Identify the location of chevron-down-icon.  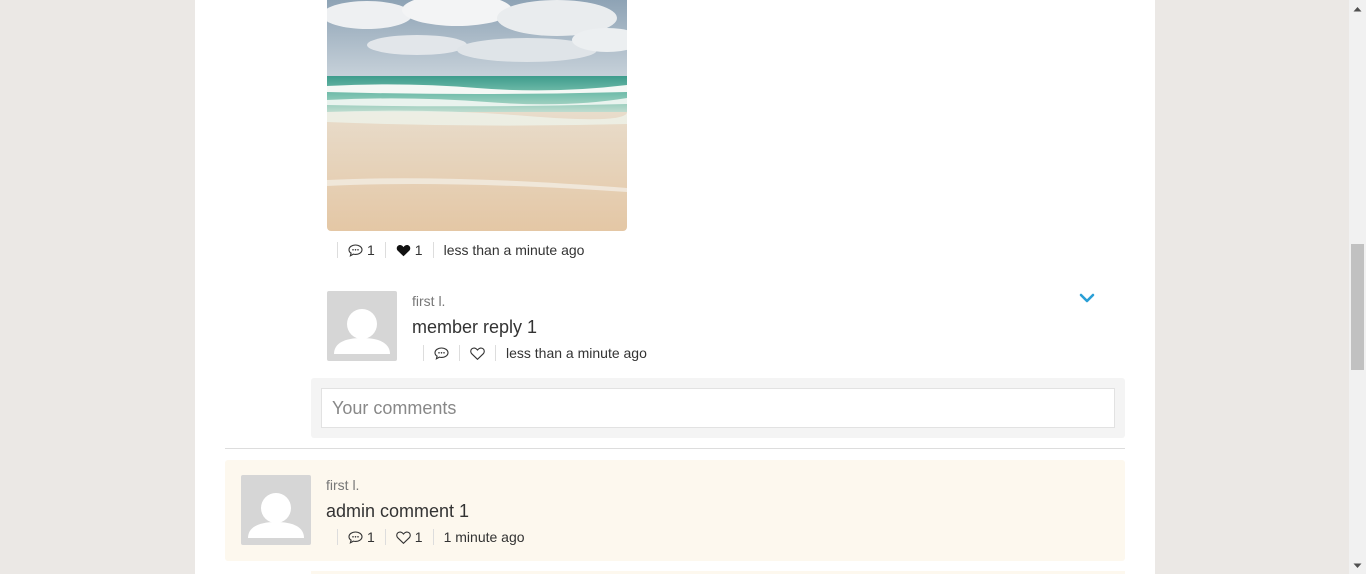
(1087, 298).